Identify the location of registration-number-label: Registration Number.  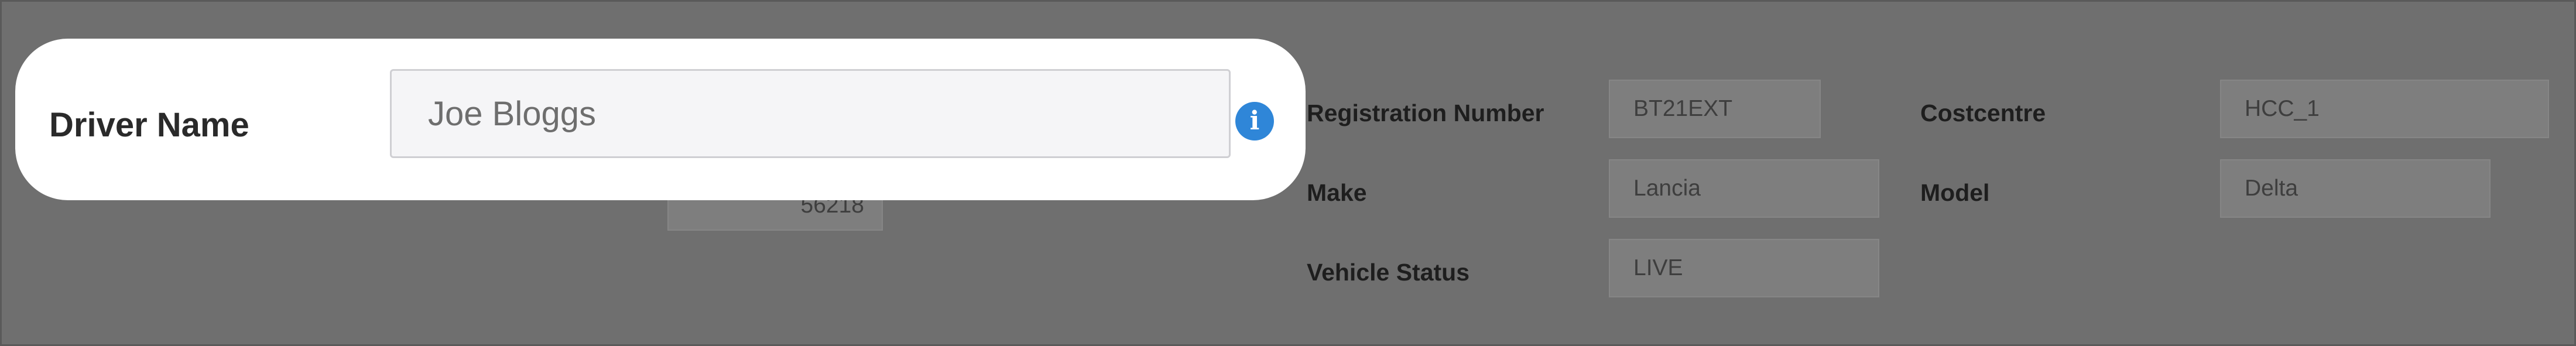
(1425, 113).